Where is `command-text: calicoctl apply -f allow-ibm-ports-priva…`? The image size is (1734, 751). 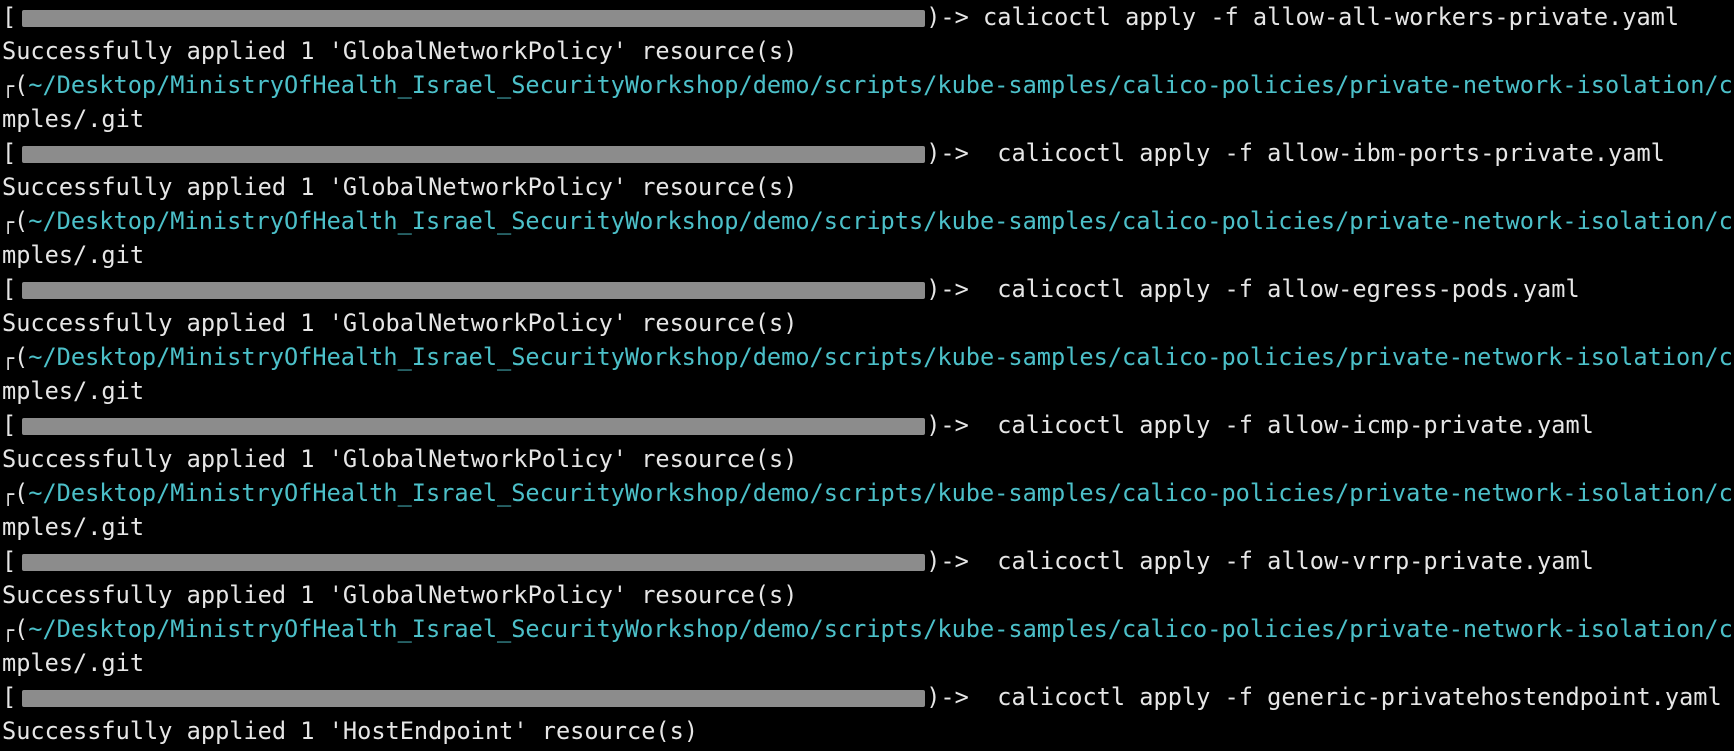 command-text: calicoctl apply -f allow-ibm-ports-priva… is located at coordinates (1316, 153).